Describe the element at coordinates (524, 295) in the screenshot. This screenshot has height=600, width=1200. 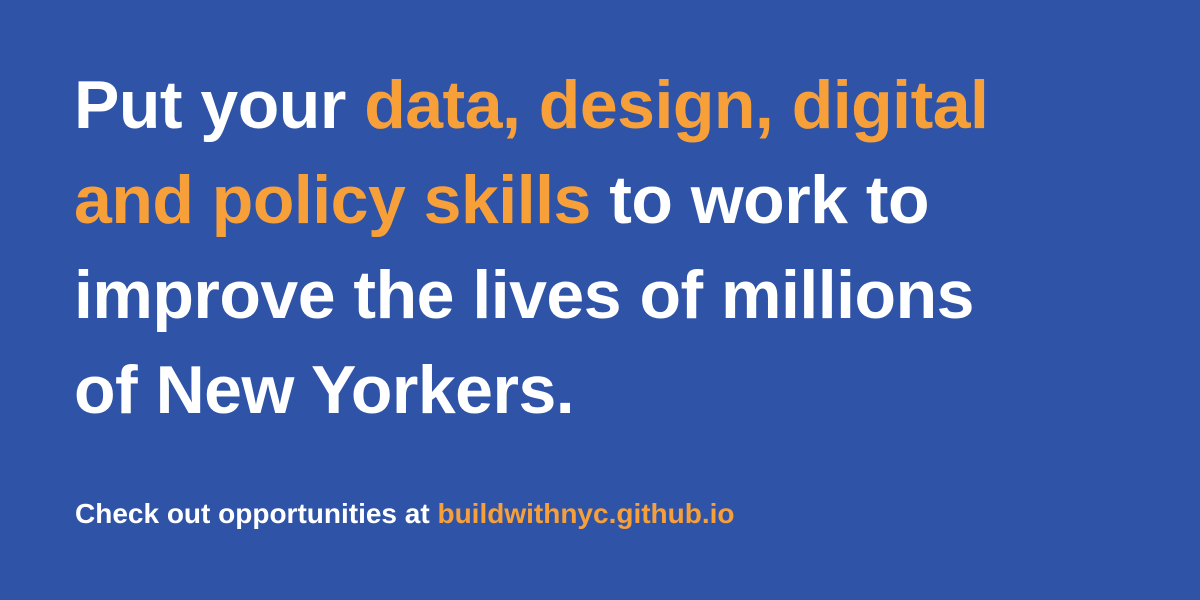
I see `headline-text: improve the lives of millions` at that location.